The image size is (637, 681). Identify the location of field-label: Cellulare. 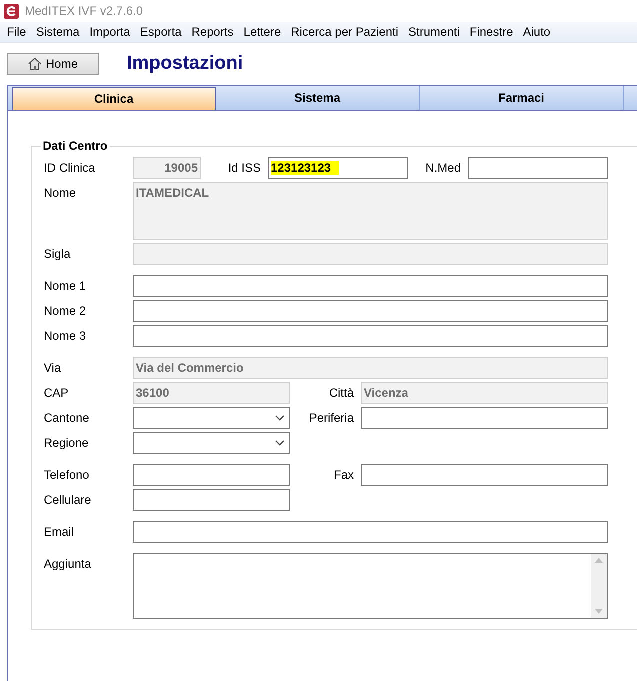
(68, 500).